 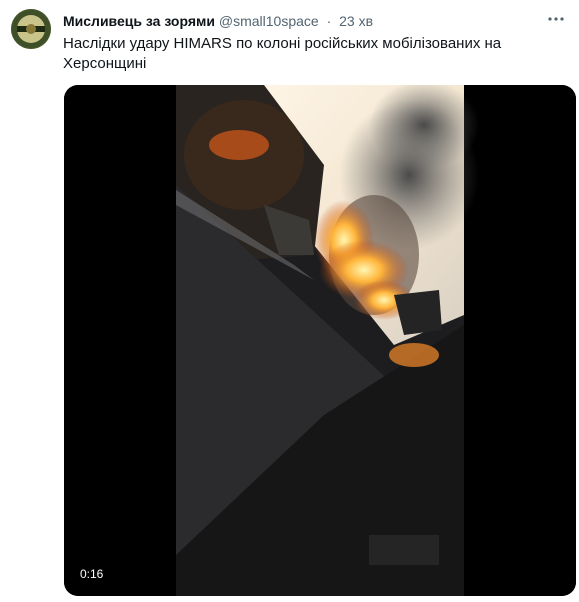 I want to click on avatar, so click(x=31, y=29).